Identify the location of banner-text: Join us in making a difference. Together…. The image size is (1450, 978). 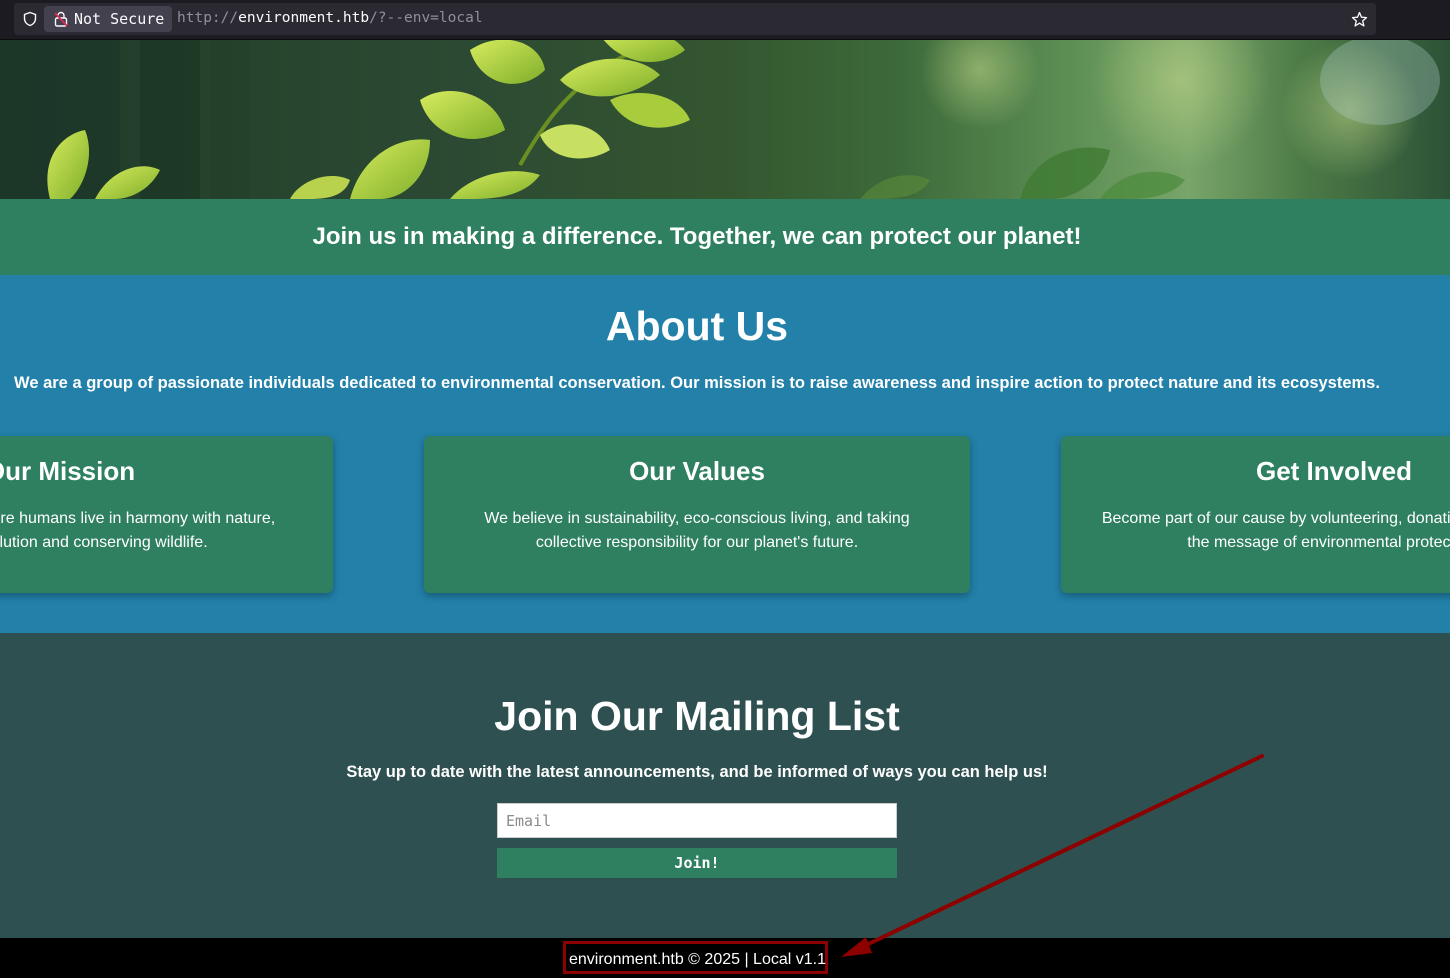
(697, 236).